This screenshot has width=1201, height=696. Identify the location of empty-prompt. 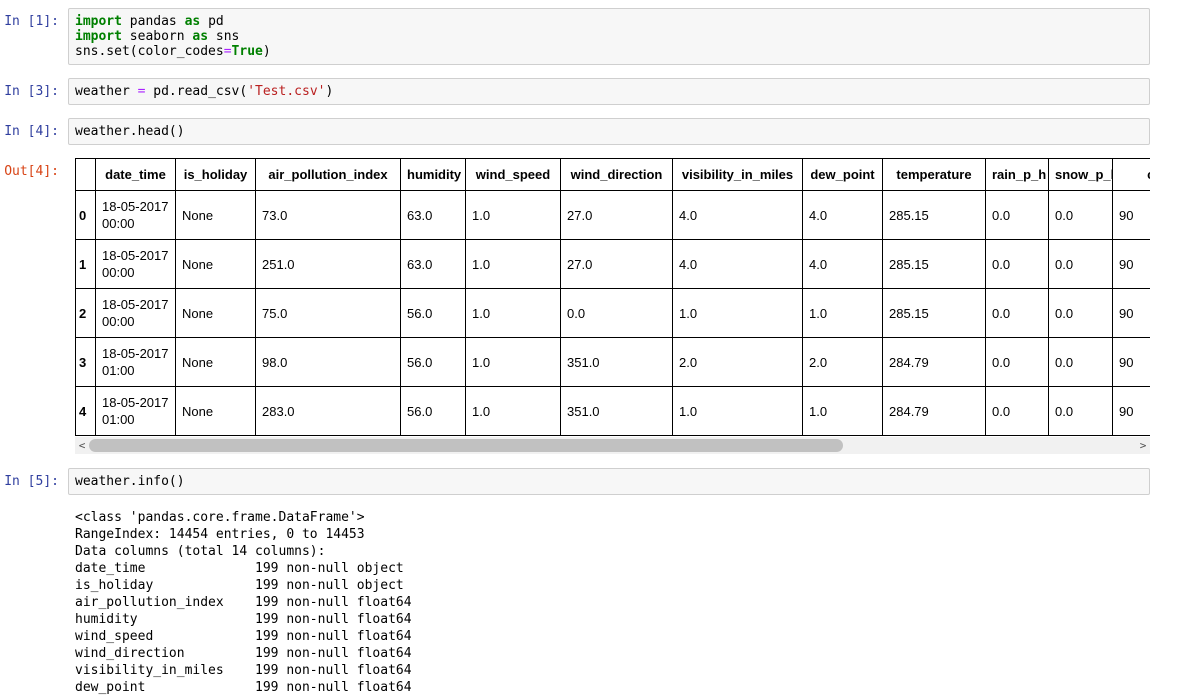
(34, 600).